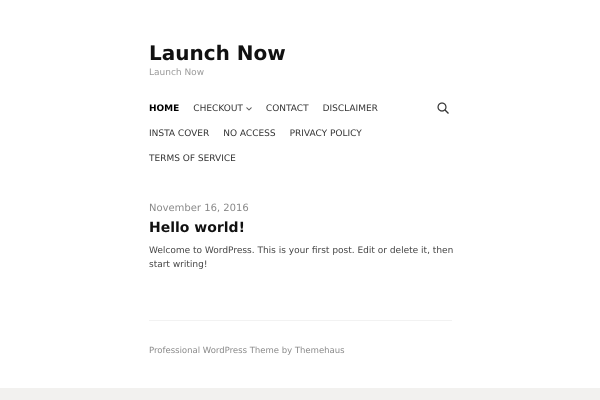 The image size is (600, 400). I want to click on nav-link: DISCLAIMER, so click(350, 108).